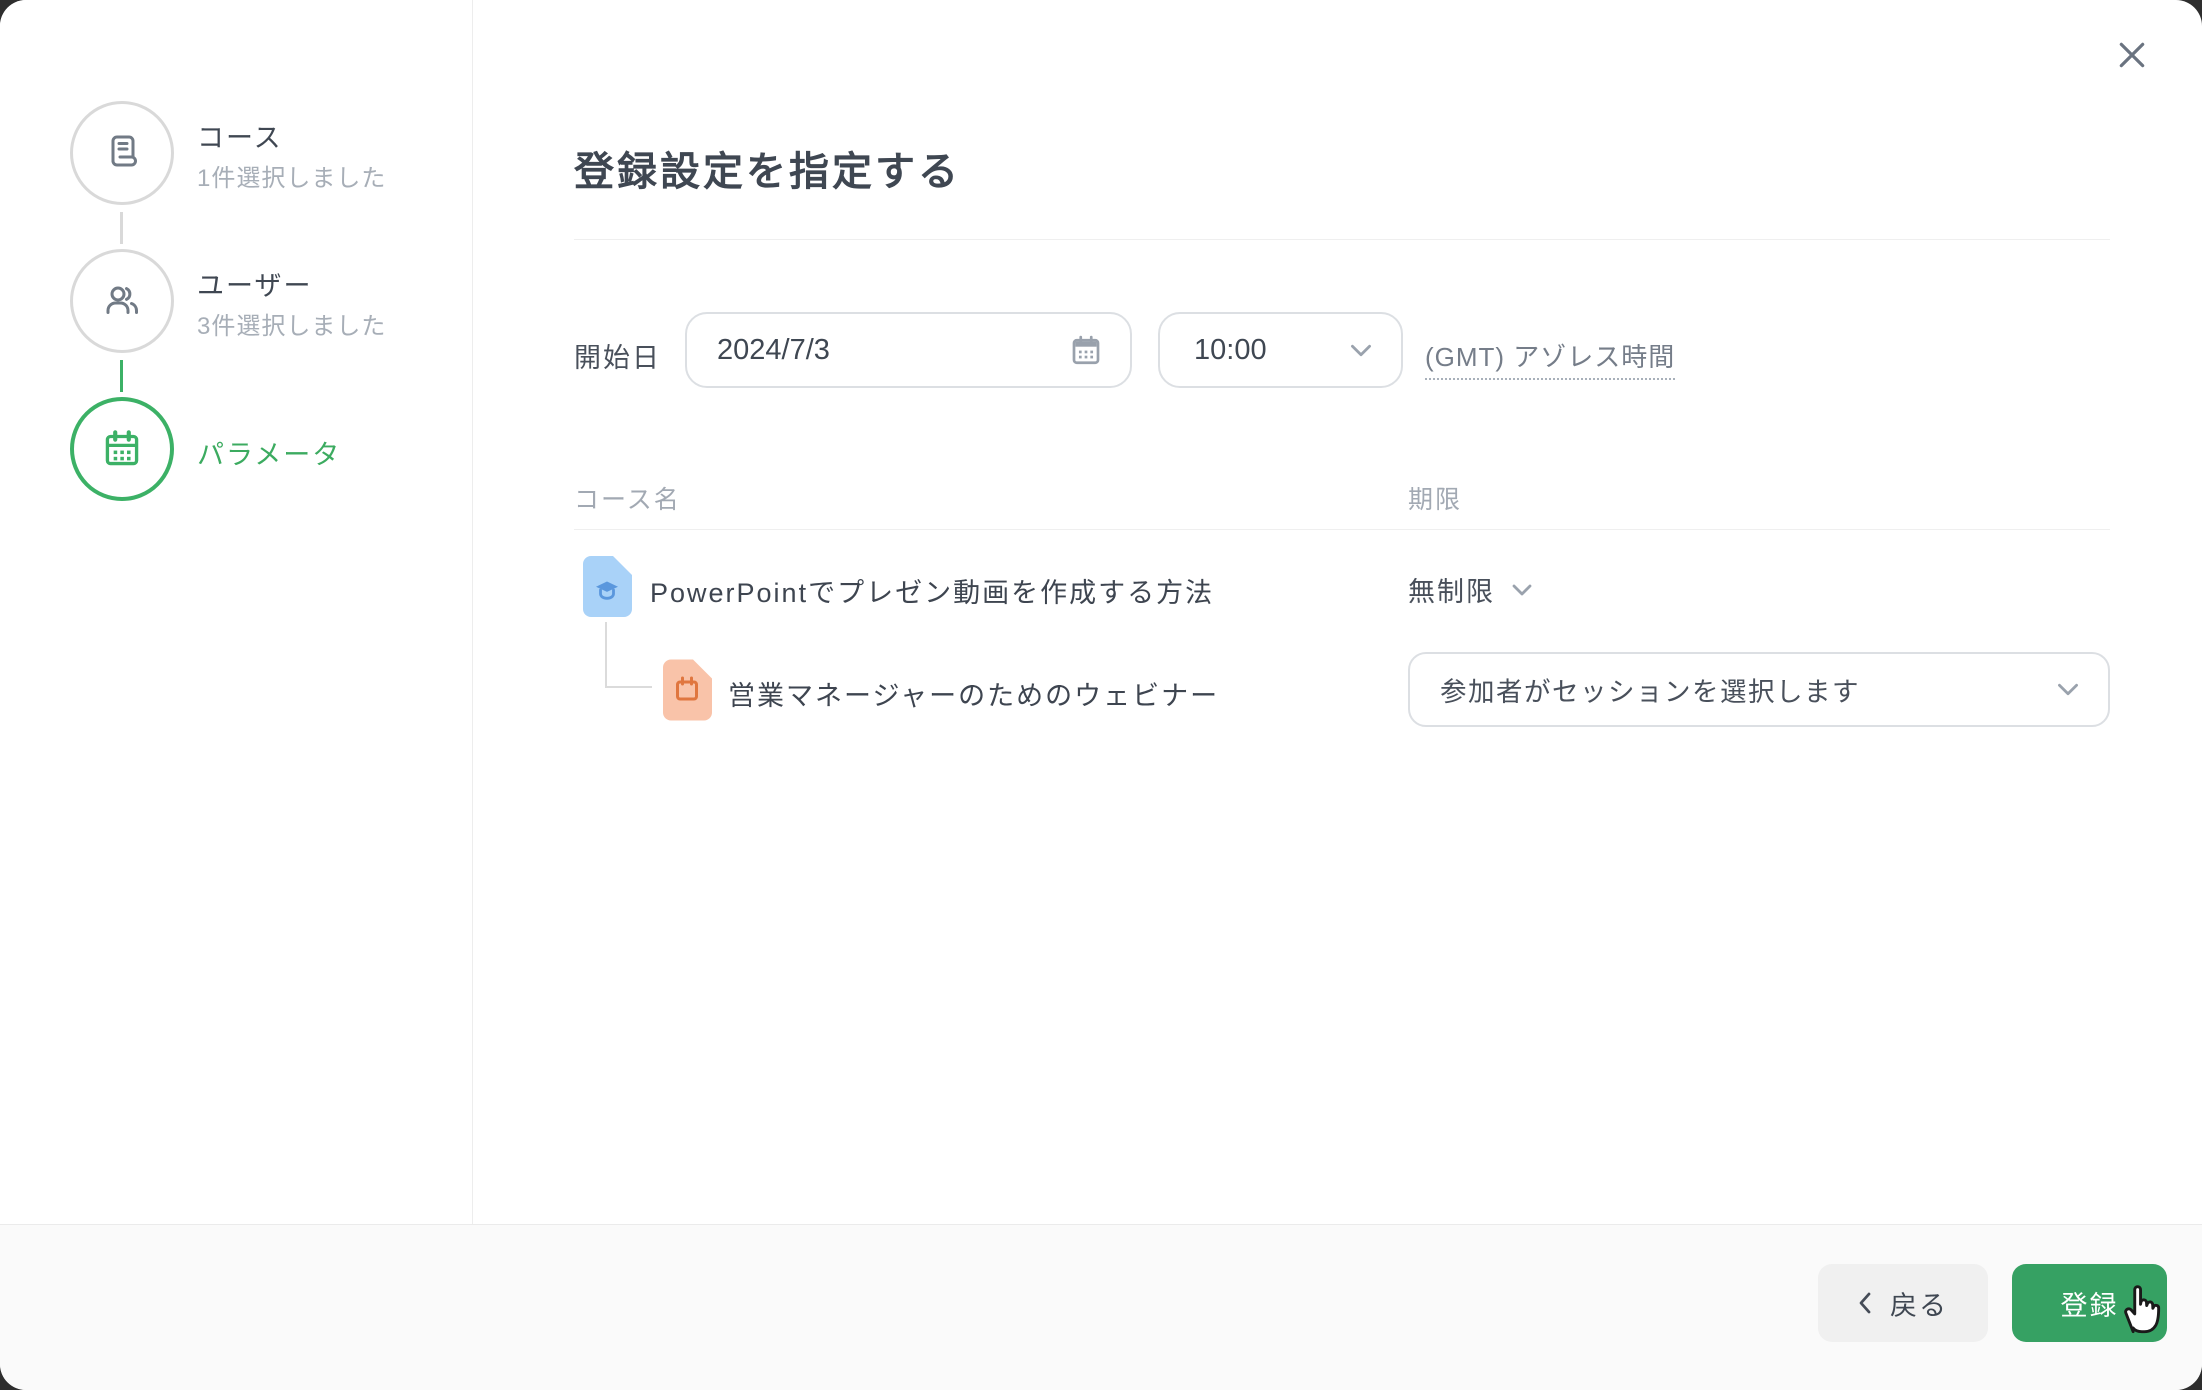 The width and height of the screenshot is (2202, 1390). What do you see at coordinates (974, 696) in the screenshot?
I see `session-title: 営業マネージャーのためのウェビナー` at bounding box center [974, 696].